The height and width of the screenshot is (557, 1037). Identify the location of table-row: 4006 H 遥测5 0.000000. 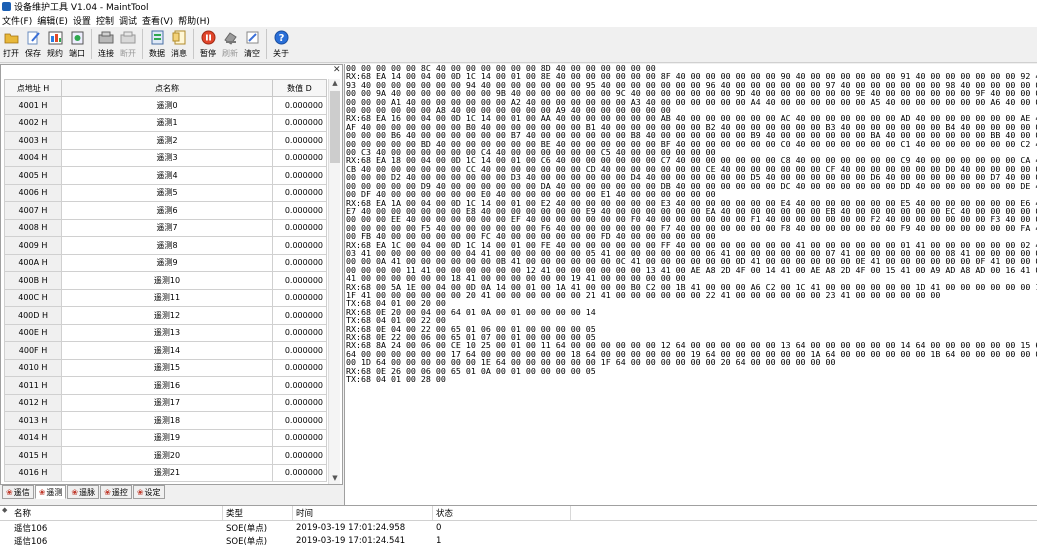
(165, 192).